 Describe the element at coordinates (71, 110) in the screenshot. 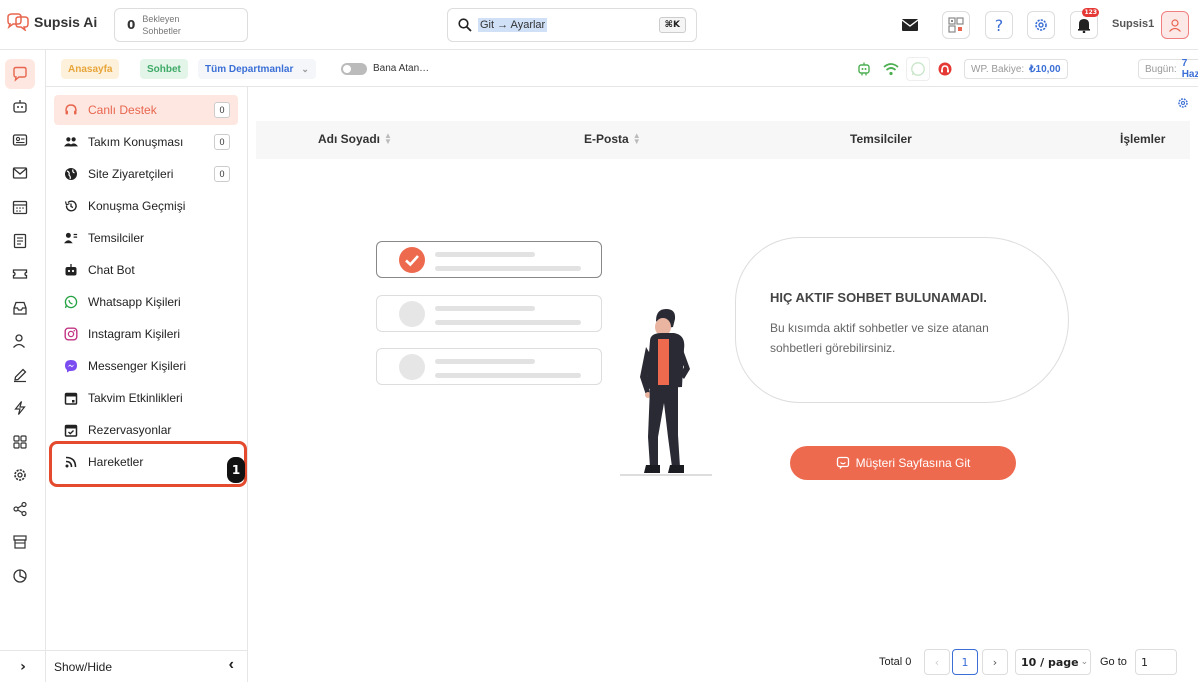

I see `headset-icon` at that location.